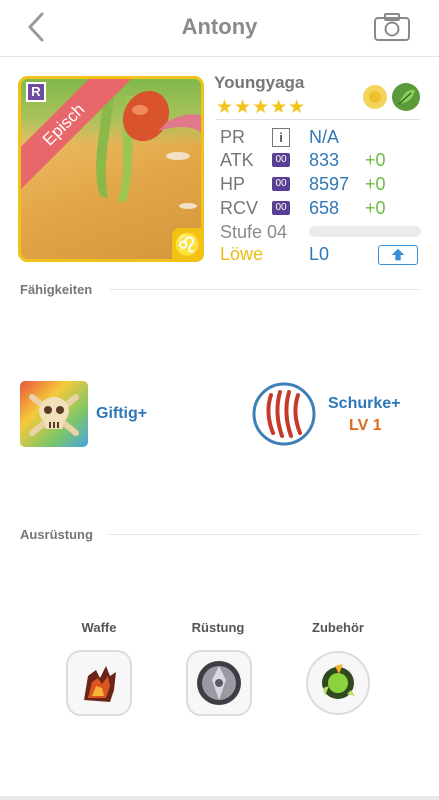 This screenshot has height=800, width=439. What do you see at coordinates (365, 425) in the screenshot?
I see `skill-level: LV 1` at bounding box center [365, 425].